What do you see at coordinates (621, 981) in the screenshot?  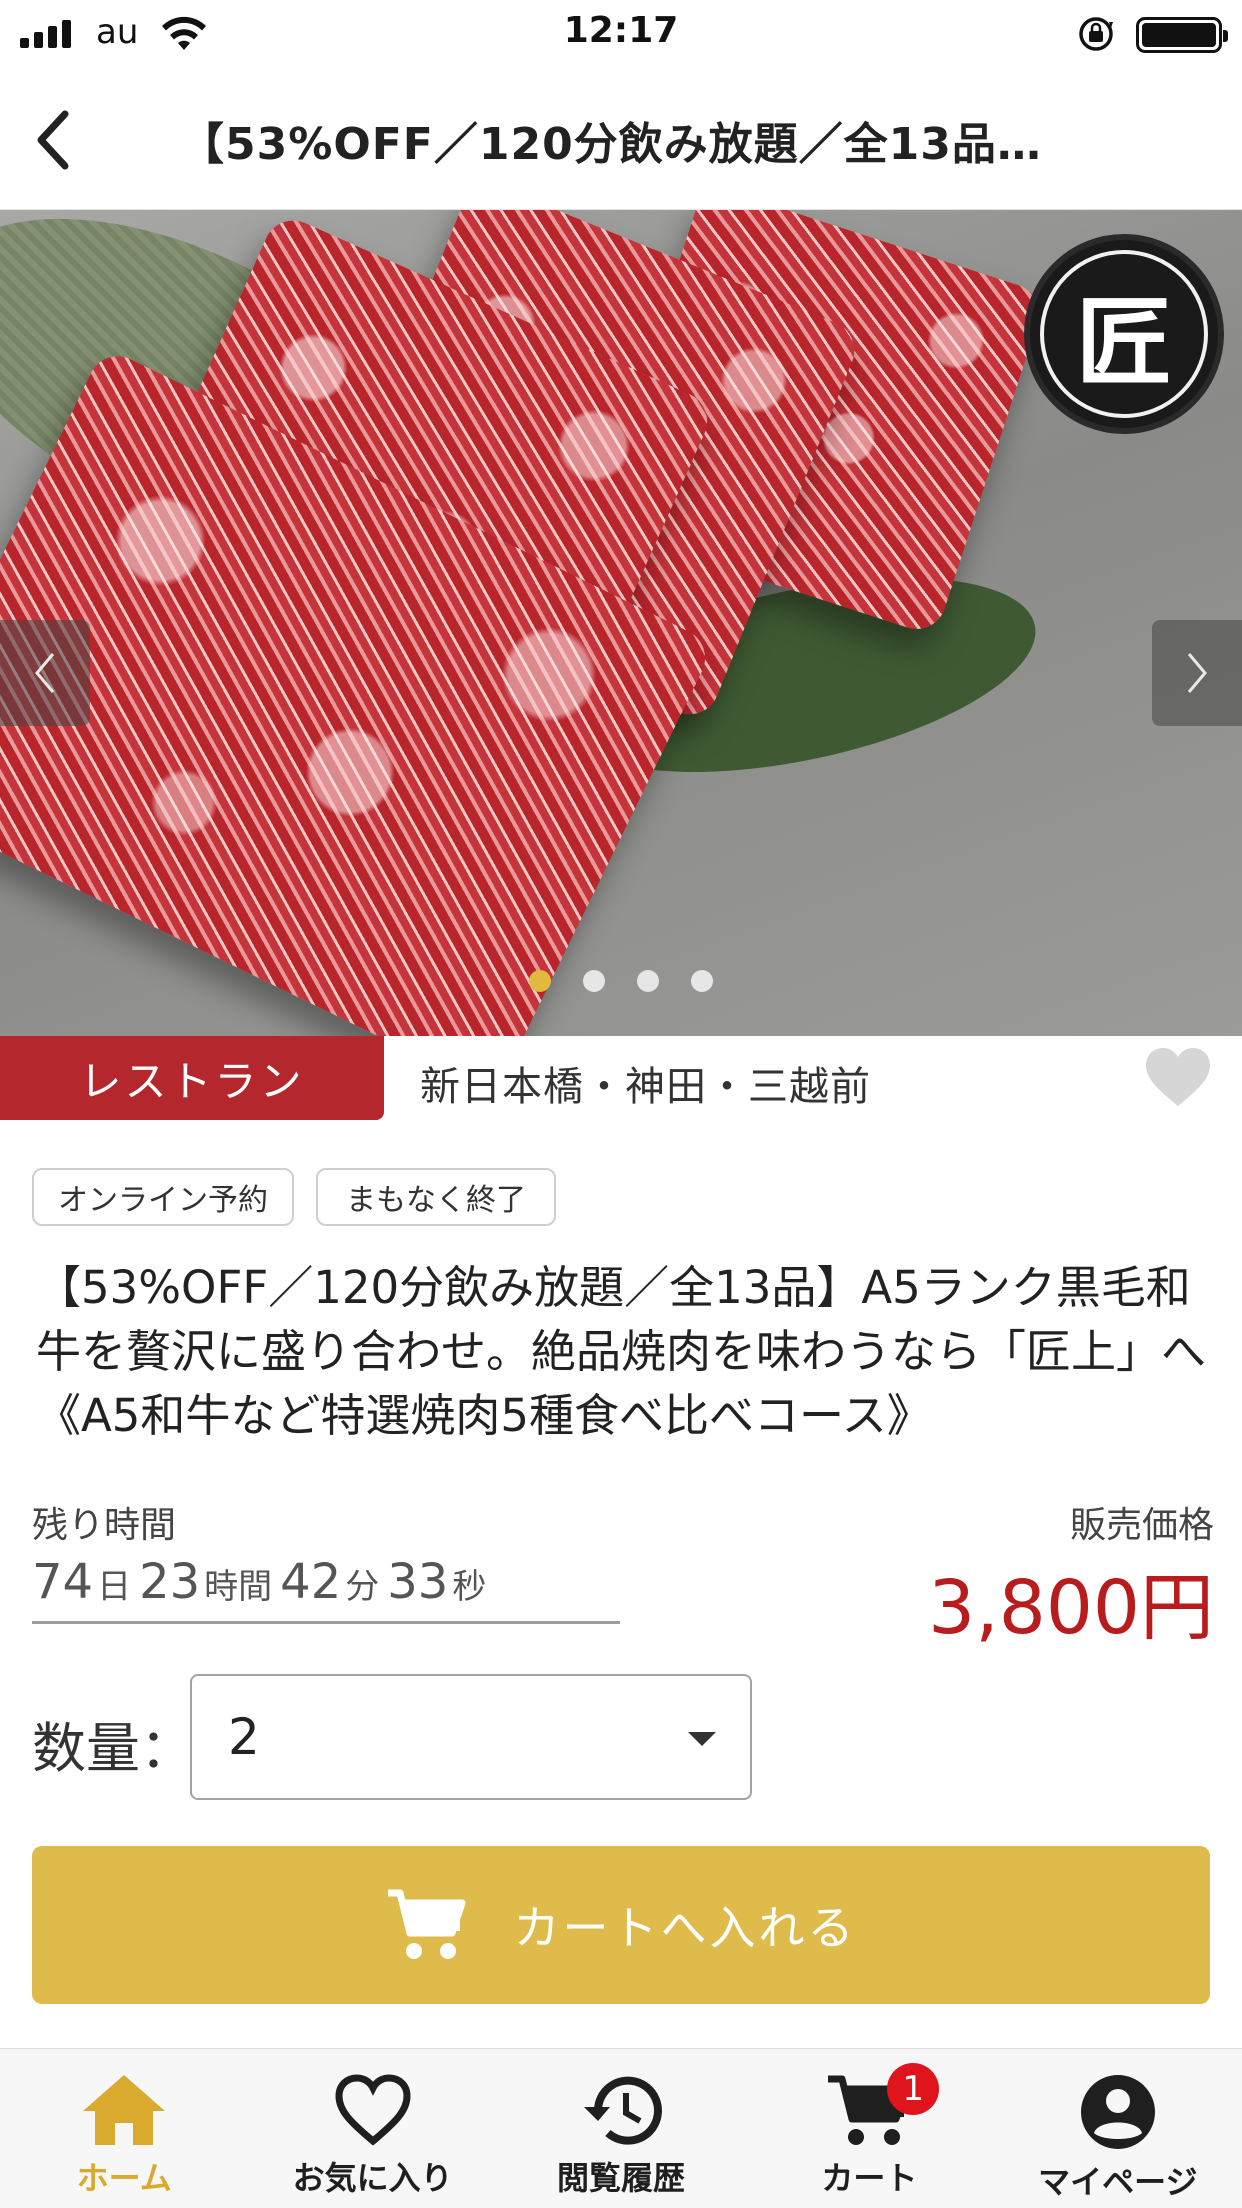 I see `carousel-indicator` at bounding box center [621, 981].